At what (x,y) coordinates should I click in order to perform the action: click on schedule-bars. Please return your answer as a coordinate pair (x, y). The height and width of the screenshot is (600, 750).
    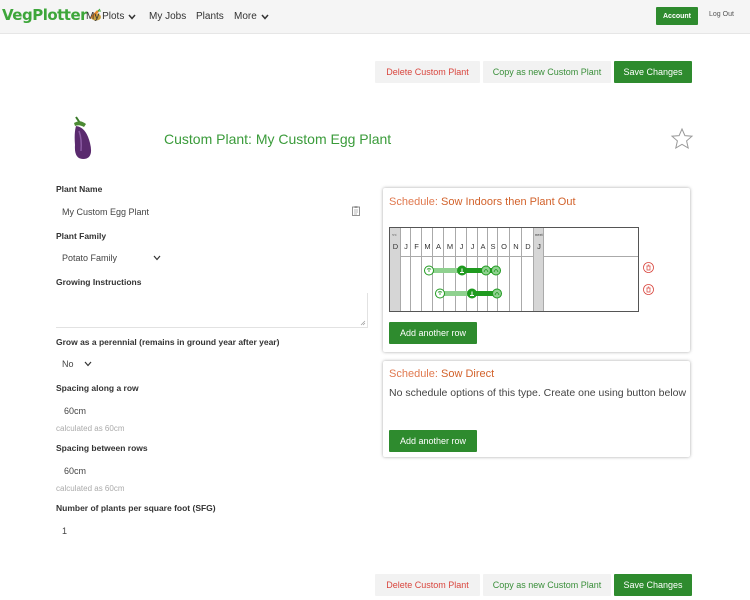
    Looking at the image, I should click on (463, 282).